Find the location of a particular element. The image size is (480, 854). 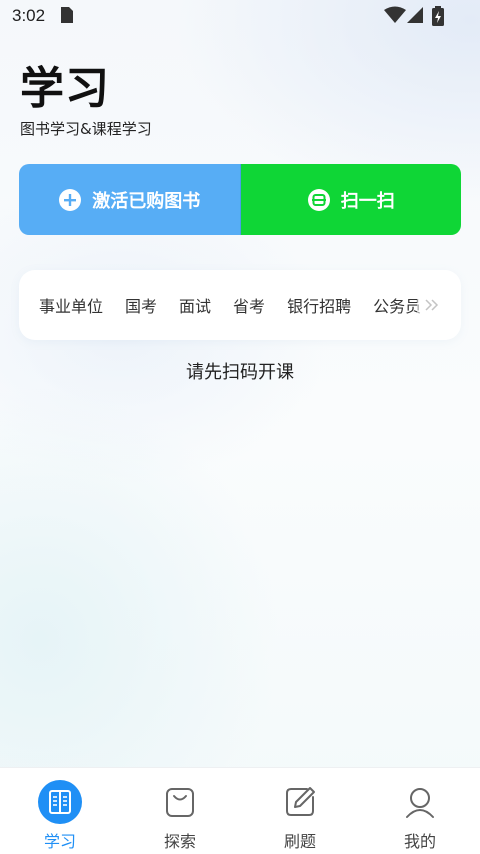

double-chevron-right-icon is located at coordinates (432, 305).